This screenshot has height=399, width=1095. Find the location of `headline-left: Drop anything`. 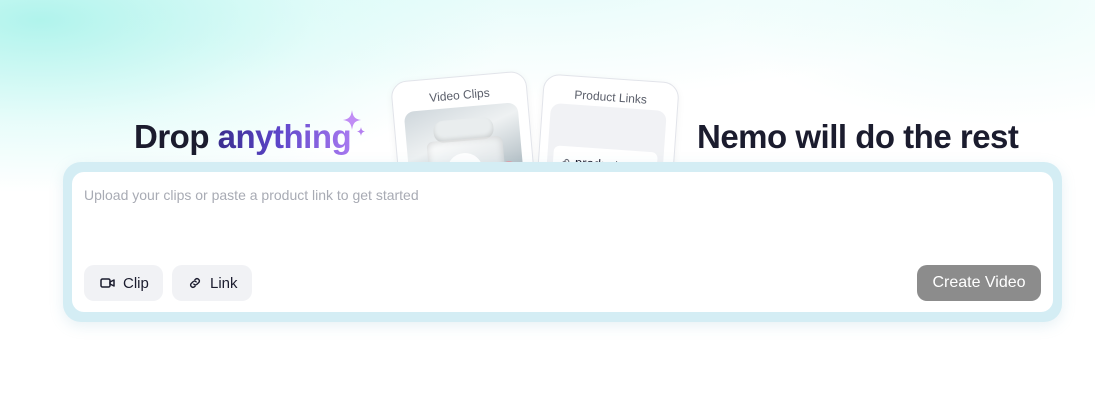

headline-left: Drop anything is located at coordinates (243, 137).